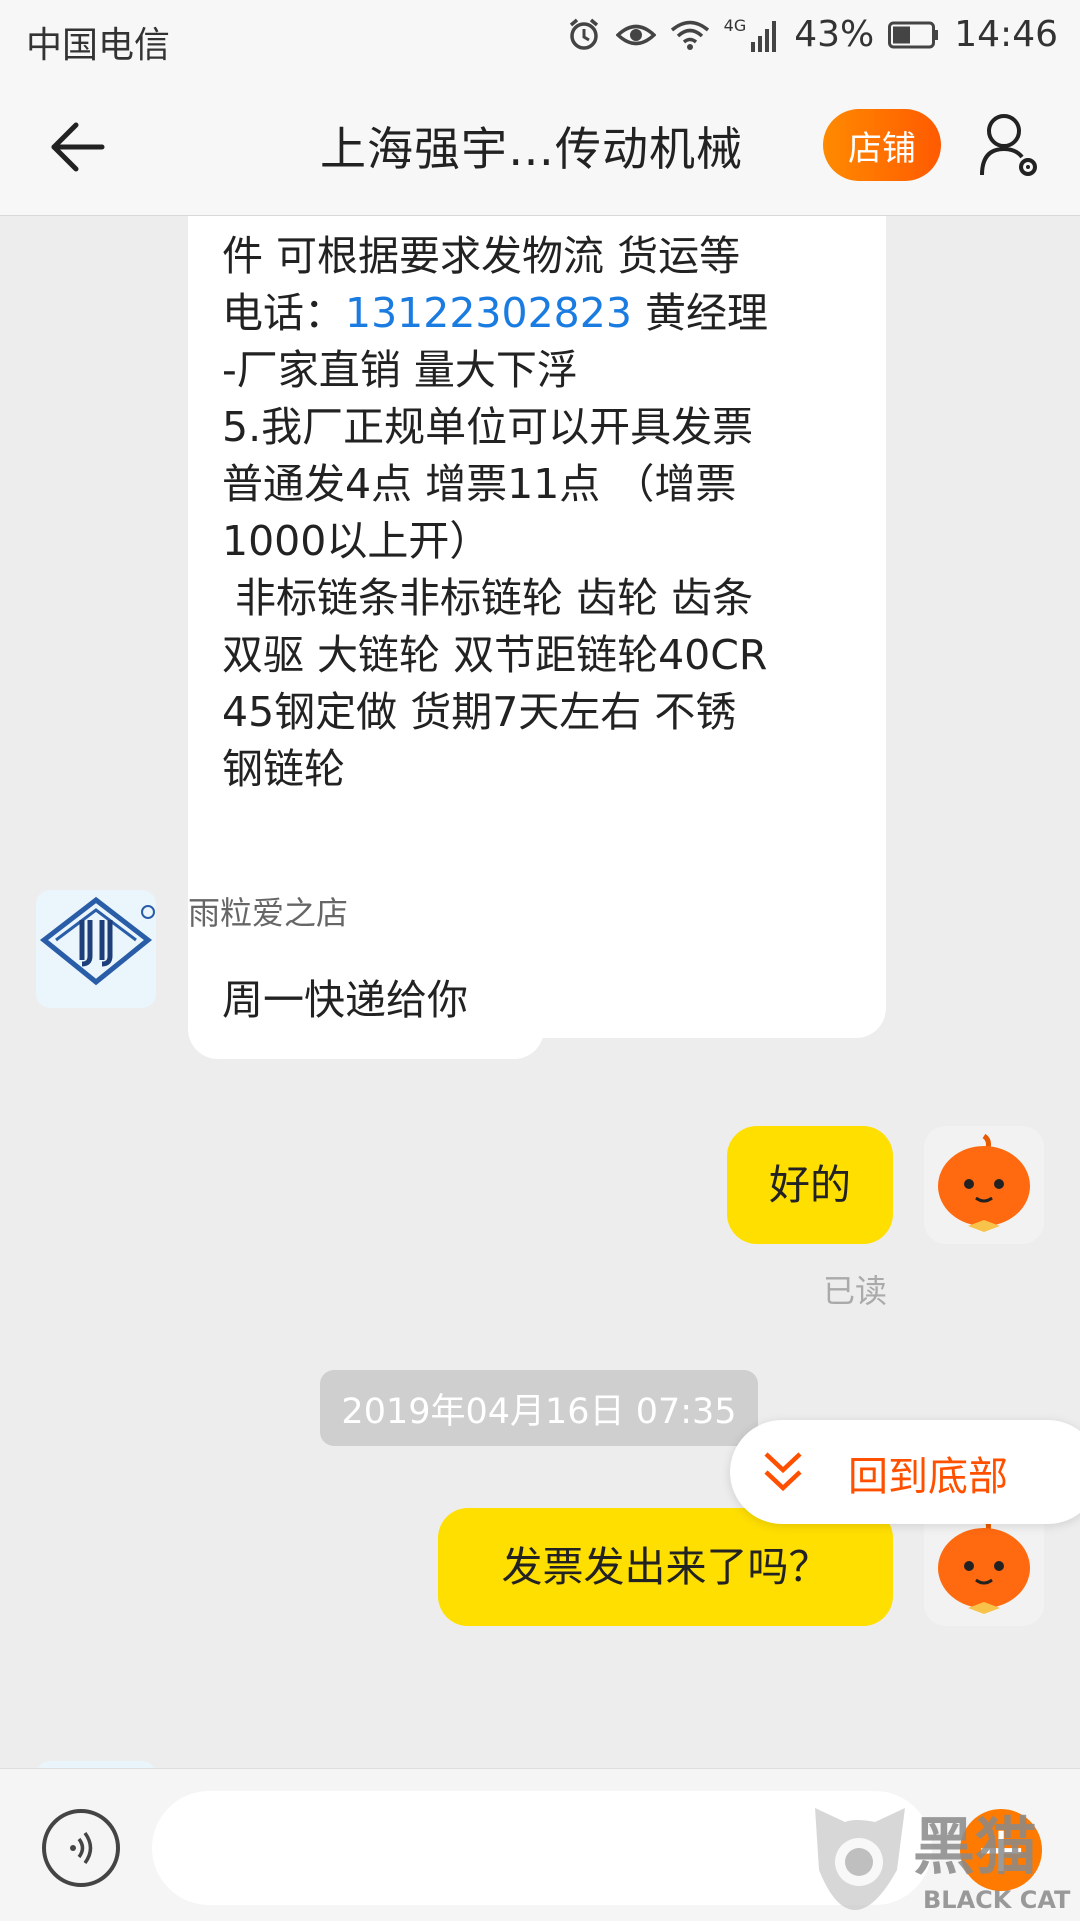  What do you see at coordinates (882, 145) in the screenshot?
I see `shop-button: 店铺` at bounding box center [882, 145].